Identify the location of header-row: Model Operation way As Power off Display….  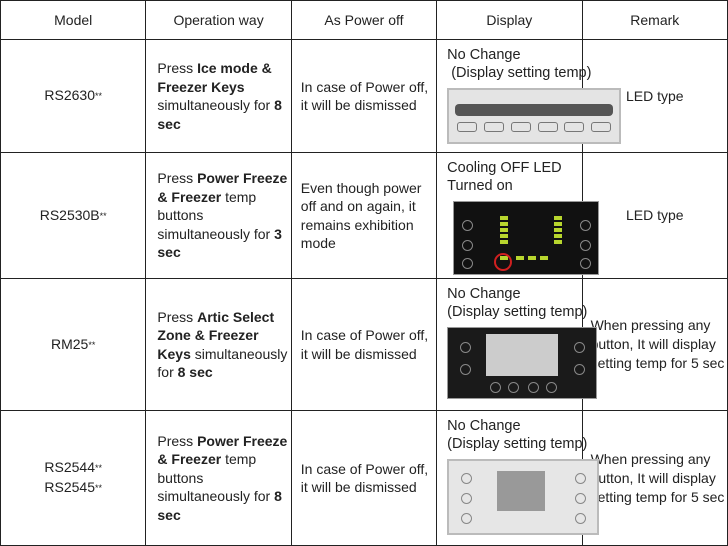
(364, 20).